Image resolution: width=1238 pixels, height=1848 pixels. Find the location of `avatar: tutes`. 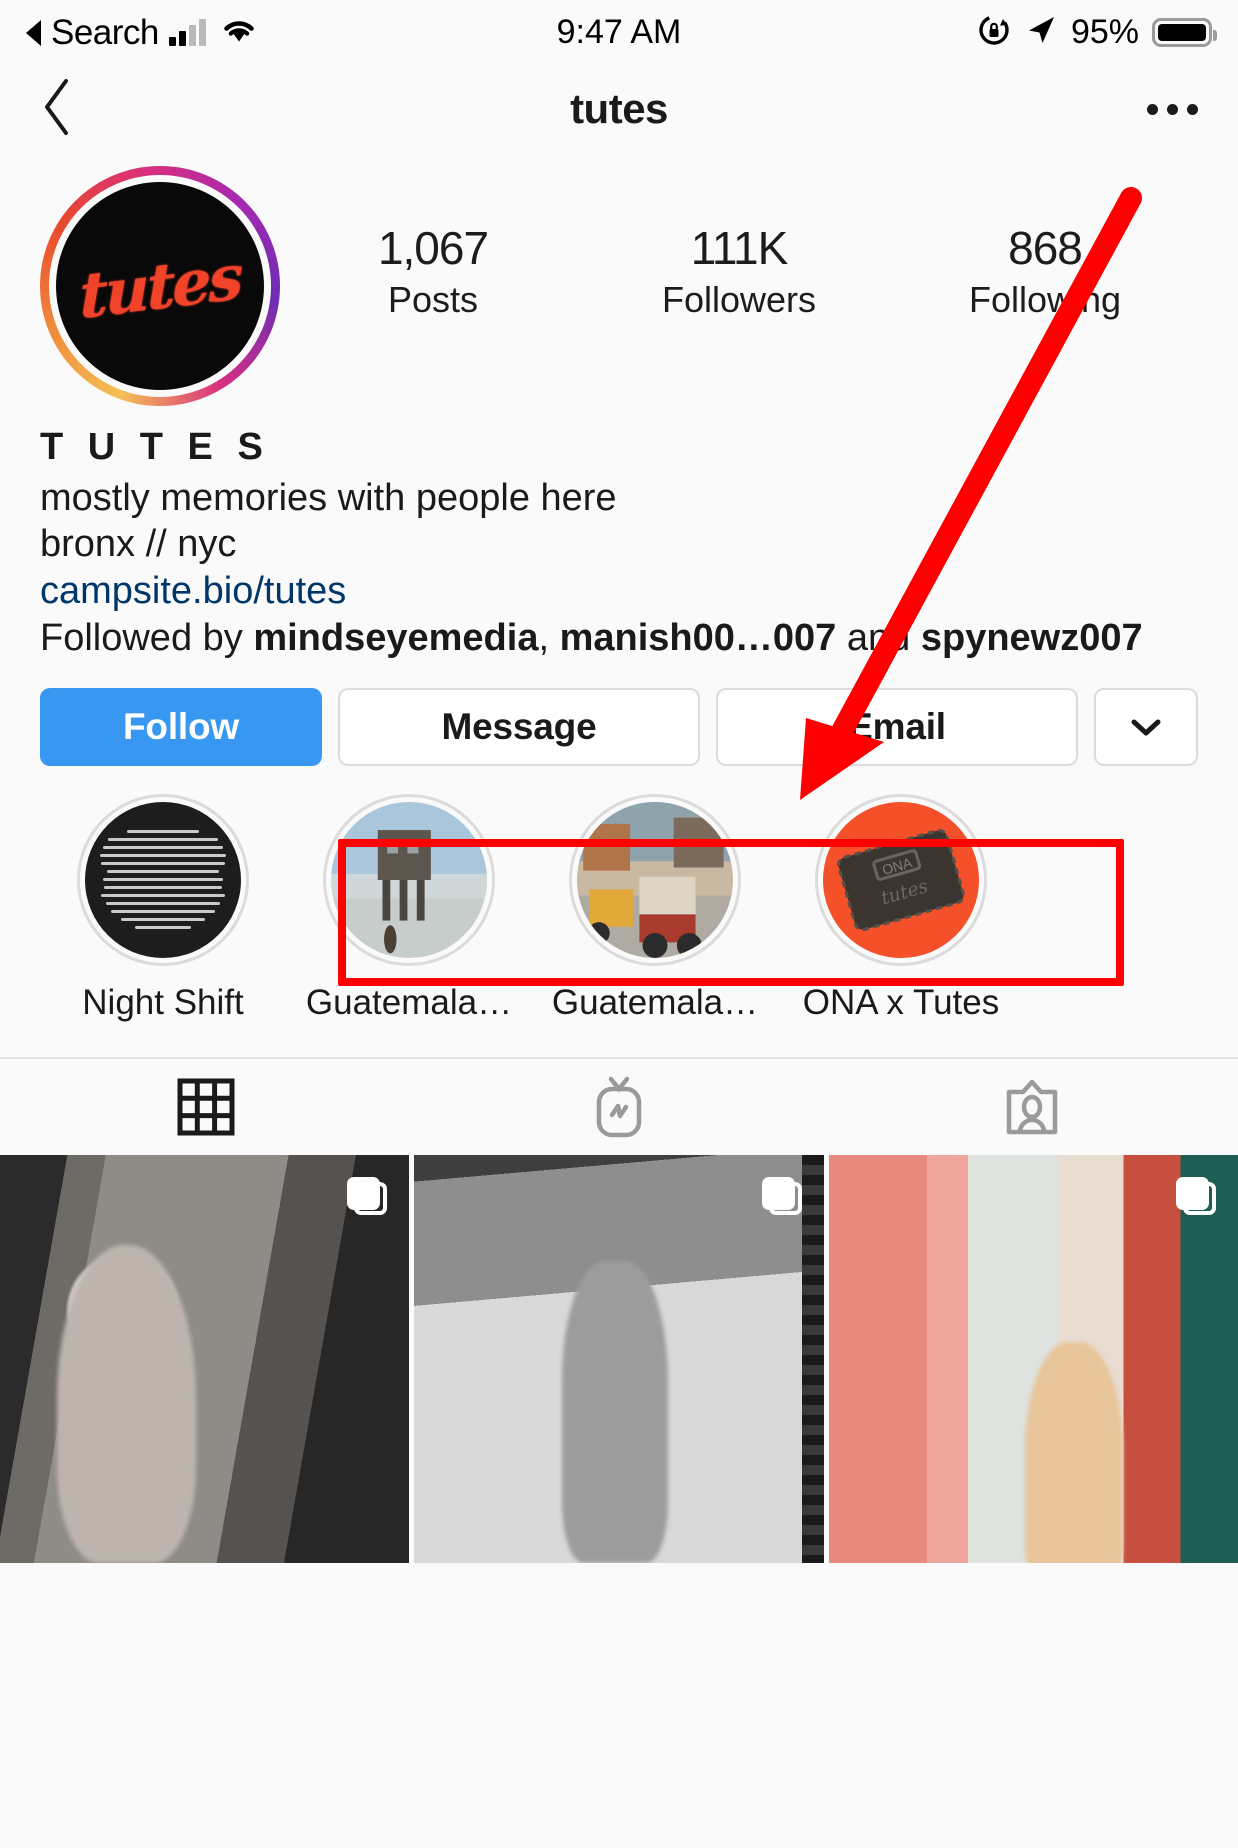

avatar: tutes is located at coordinates (160, 286).